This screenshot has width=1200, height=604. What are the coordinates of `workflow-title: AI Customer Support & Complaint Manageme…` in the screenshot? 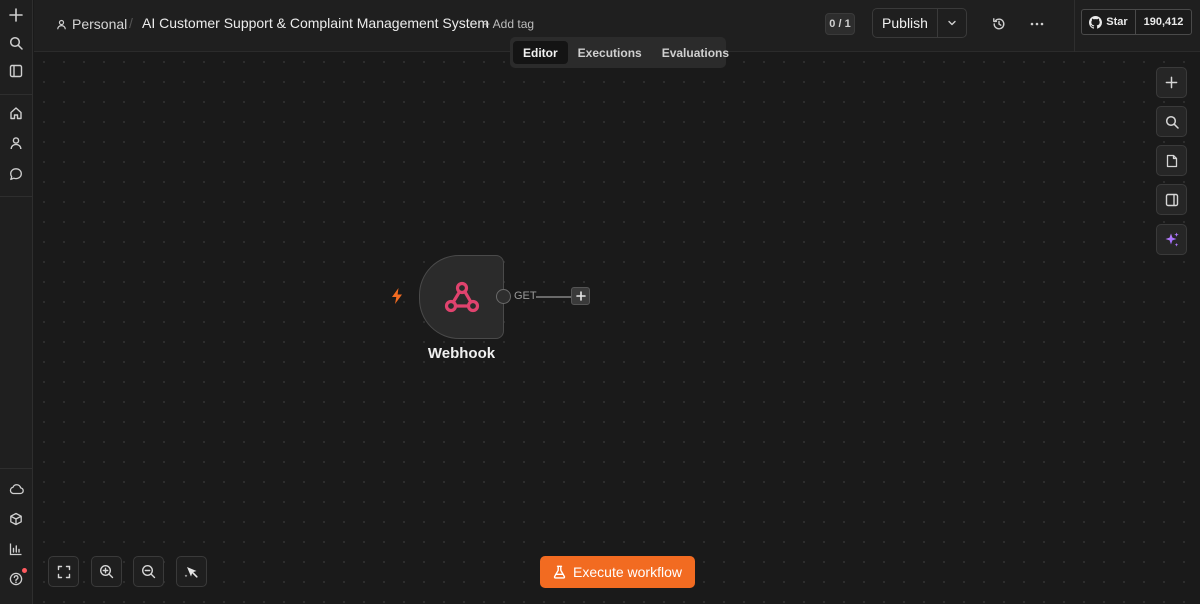 It's located at (315, 23).